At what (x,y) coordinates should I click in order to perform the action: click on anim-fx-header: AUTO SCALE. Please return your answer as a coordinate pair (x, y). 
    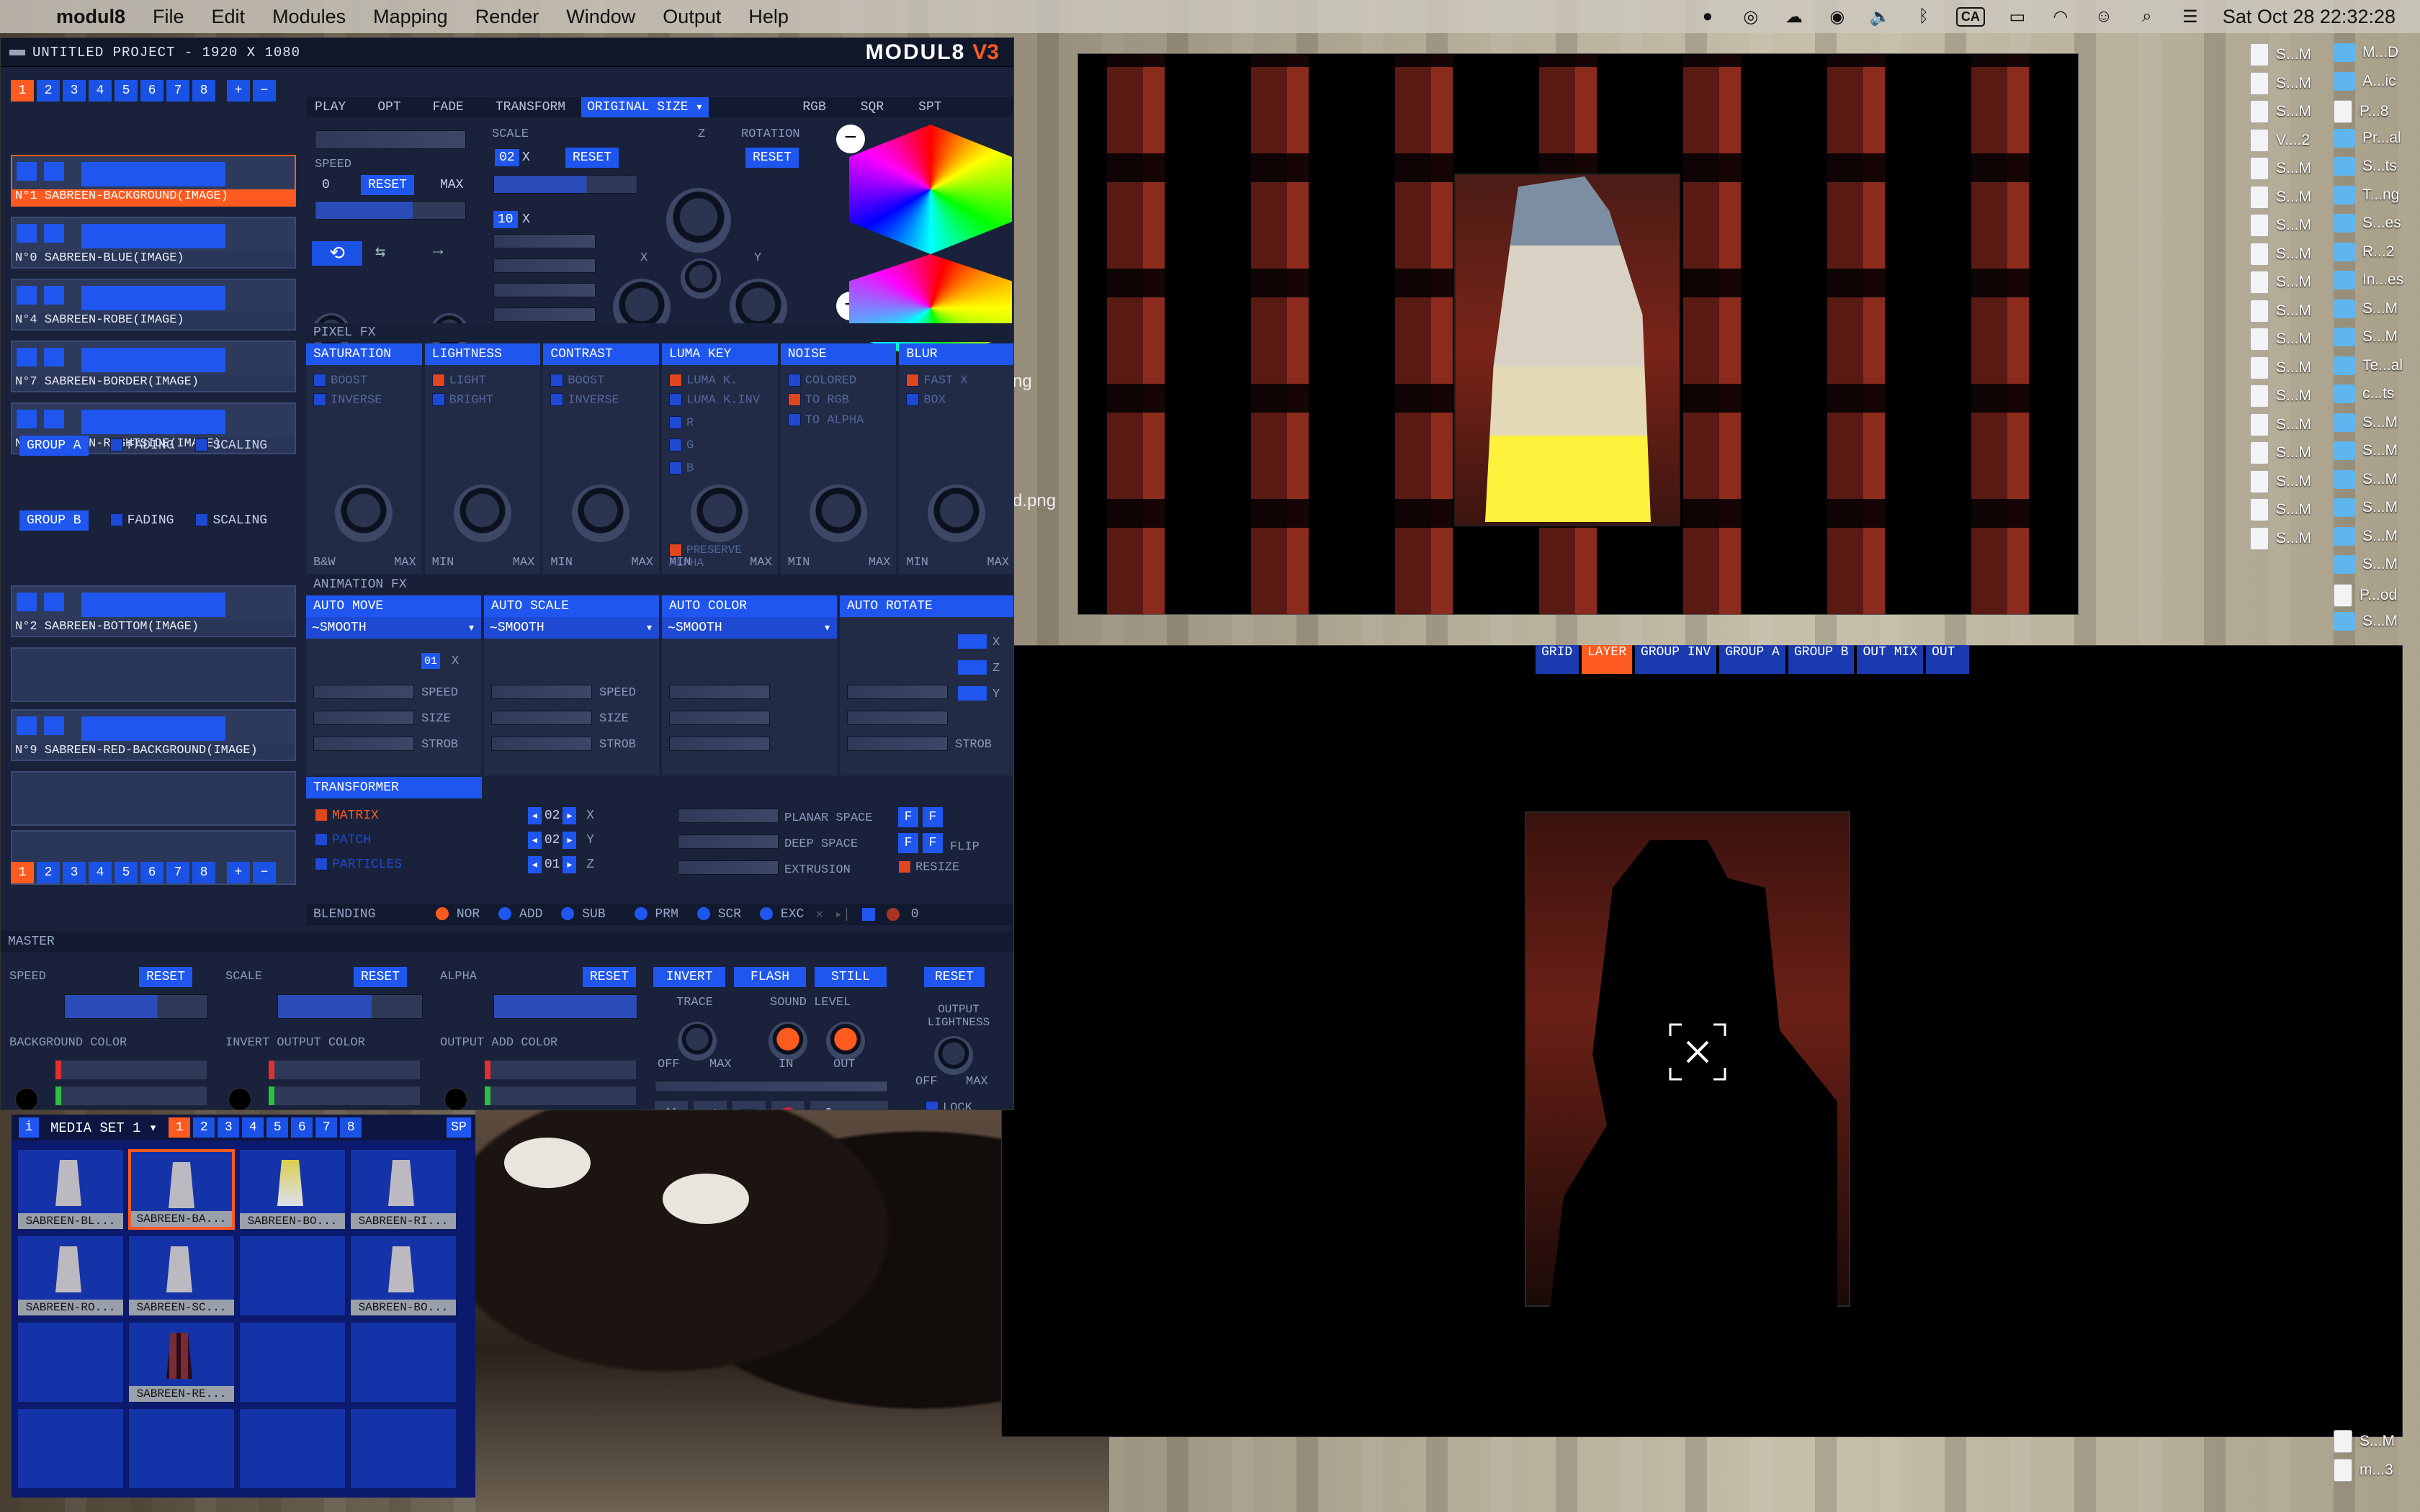
    Looking at the image, I should click on (571, 606).